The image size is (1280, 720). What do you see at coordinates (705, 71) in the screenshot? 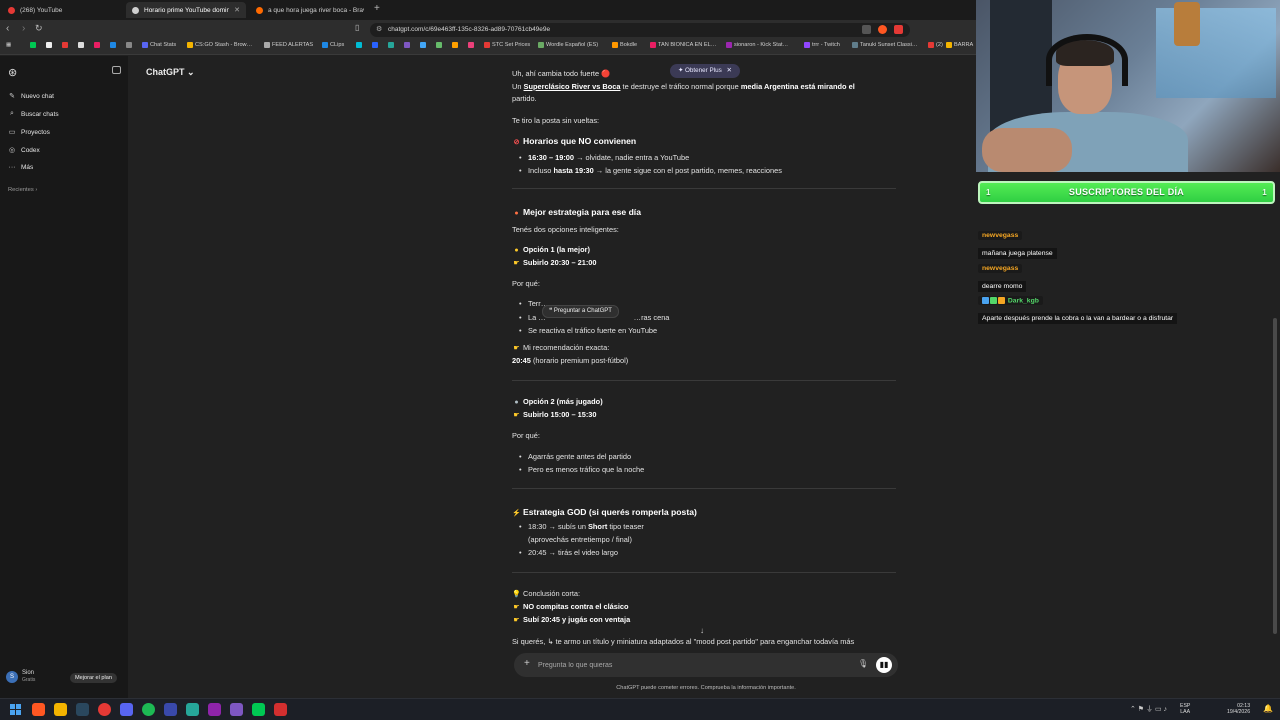
I see `get-plus-button: ✦ Obtener Plus ✕` at bounding box center [705, 71].